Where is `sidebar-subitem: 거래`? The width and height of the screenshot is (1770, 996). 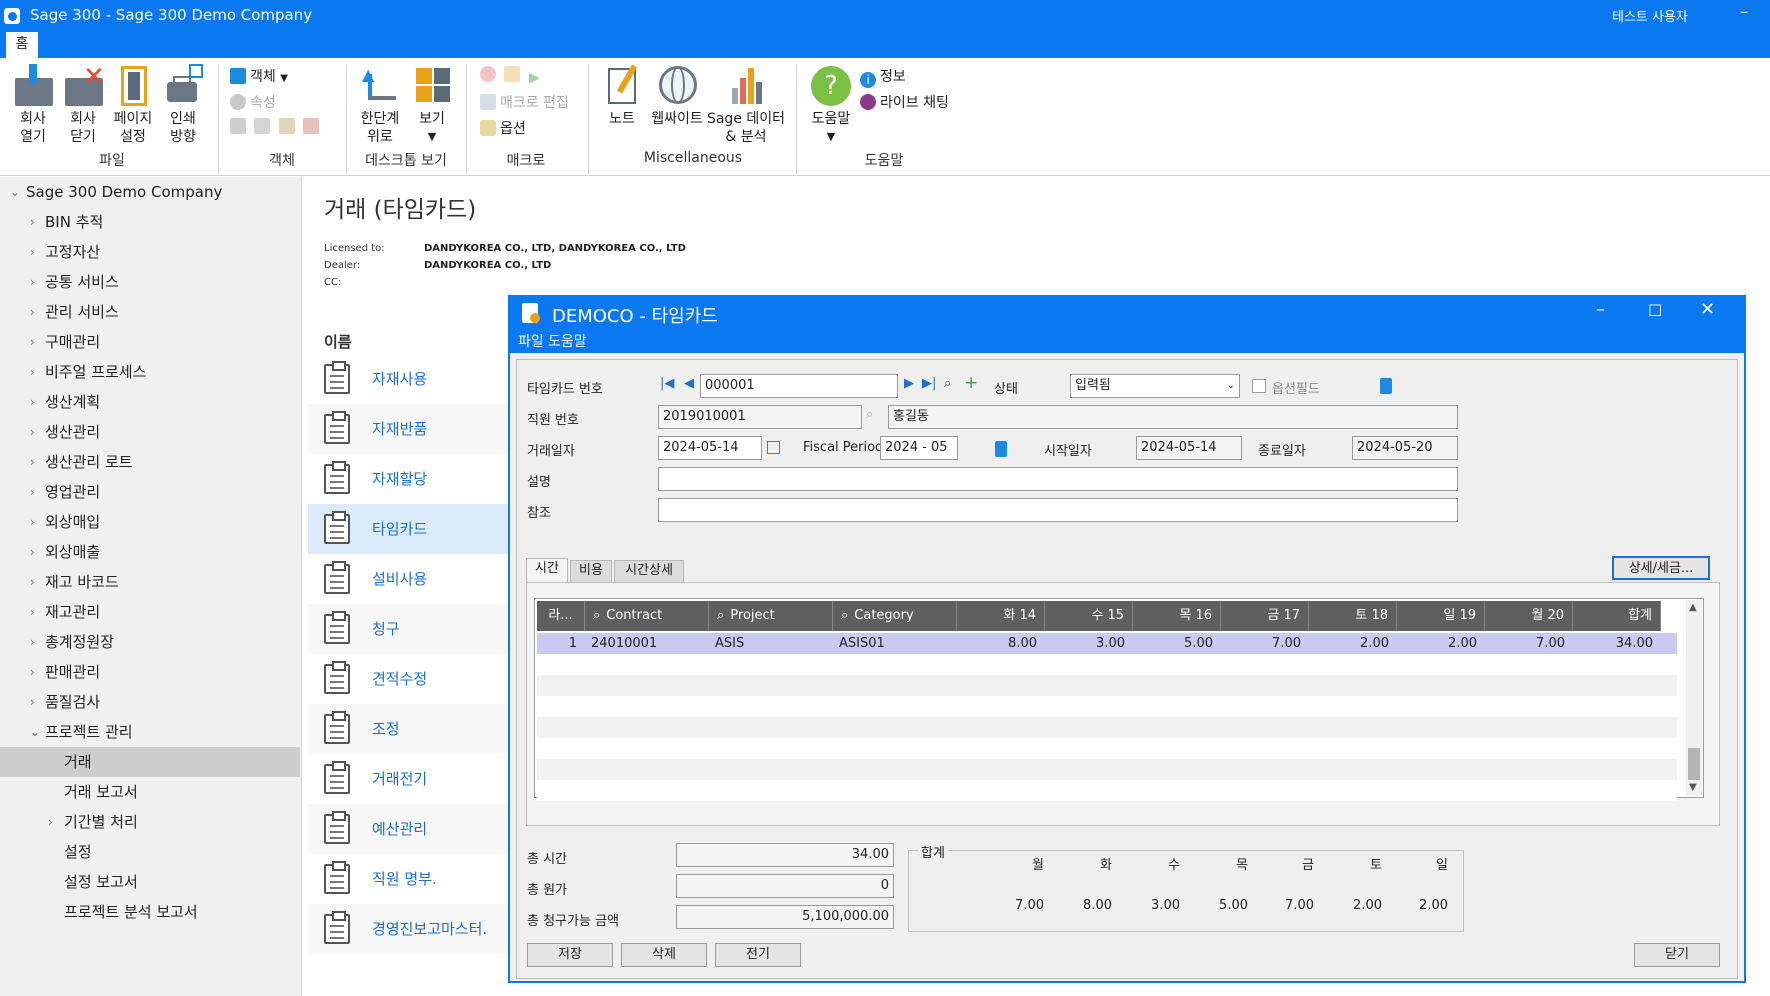
sidebar-subitem: 거래 is located at coordinates (150, 762).